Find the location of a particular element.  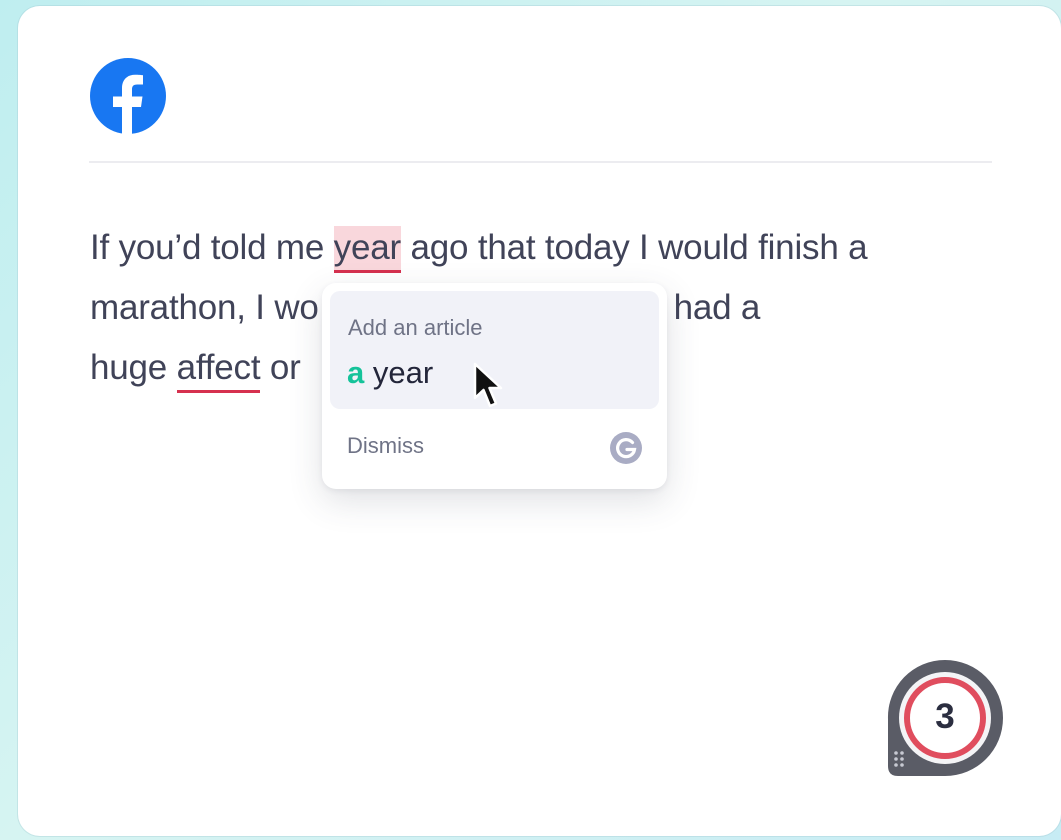

grammarly-widget-button: 3 is located at coordinates (945, 718).